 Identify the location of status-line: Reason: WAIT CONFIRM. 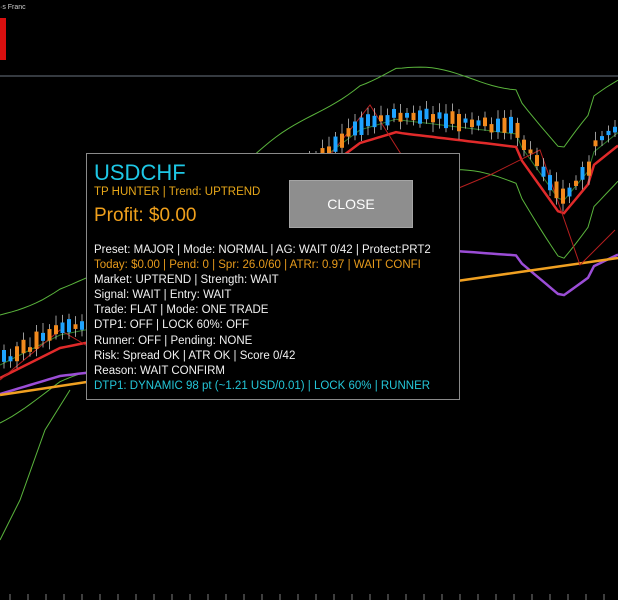
(159, 370).